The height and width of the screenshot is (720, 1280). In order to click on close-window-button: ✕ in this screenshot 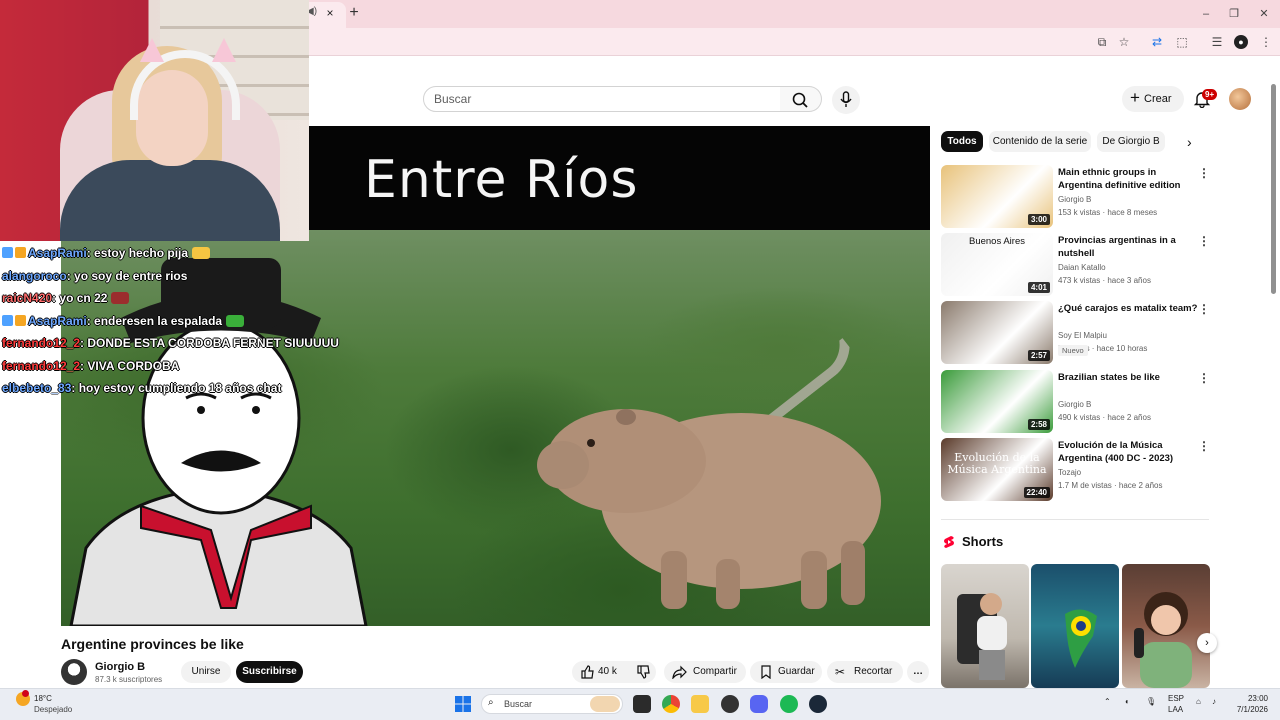, I will do `click(1264, 14)`.